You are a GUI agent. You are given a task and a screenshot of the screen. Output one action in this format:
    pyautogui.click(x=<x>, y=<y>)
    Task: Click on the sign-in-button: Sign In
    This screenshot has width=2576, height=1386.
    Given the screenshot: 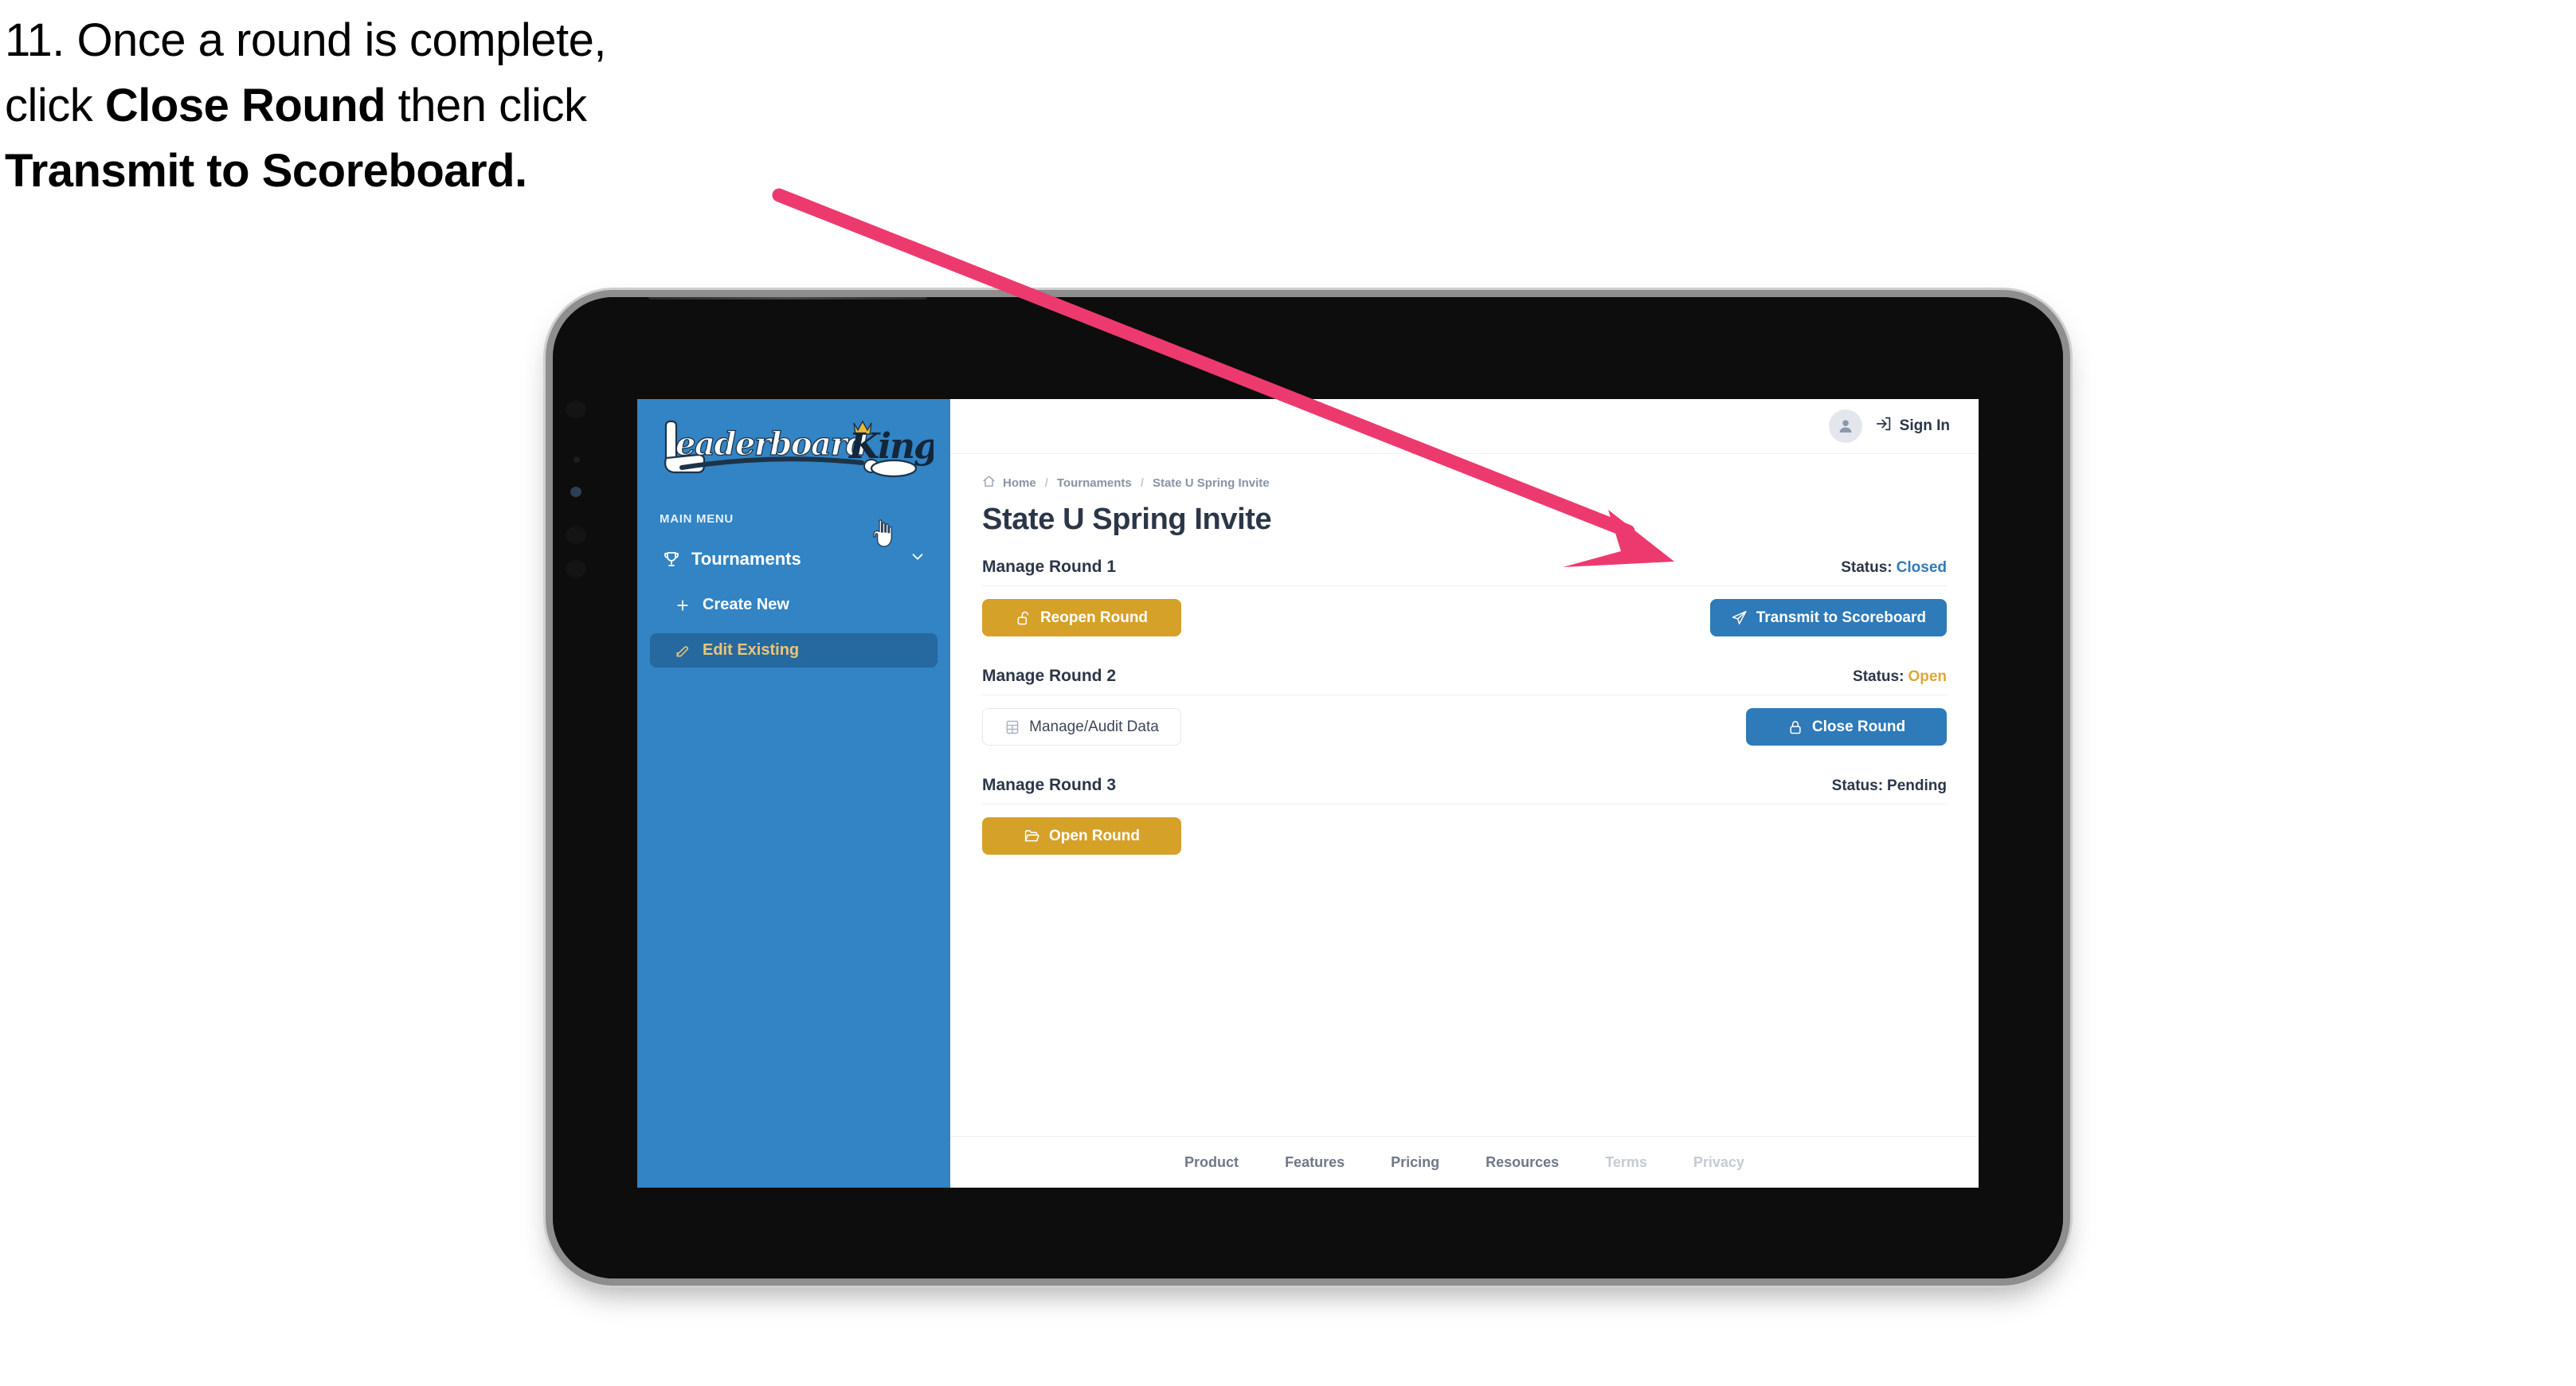 What is the action you would take?
    pyautogui.click(x=1912, y=426)
    